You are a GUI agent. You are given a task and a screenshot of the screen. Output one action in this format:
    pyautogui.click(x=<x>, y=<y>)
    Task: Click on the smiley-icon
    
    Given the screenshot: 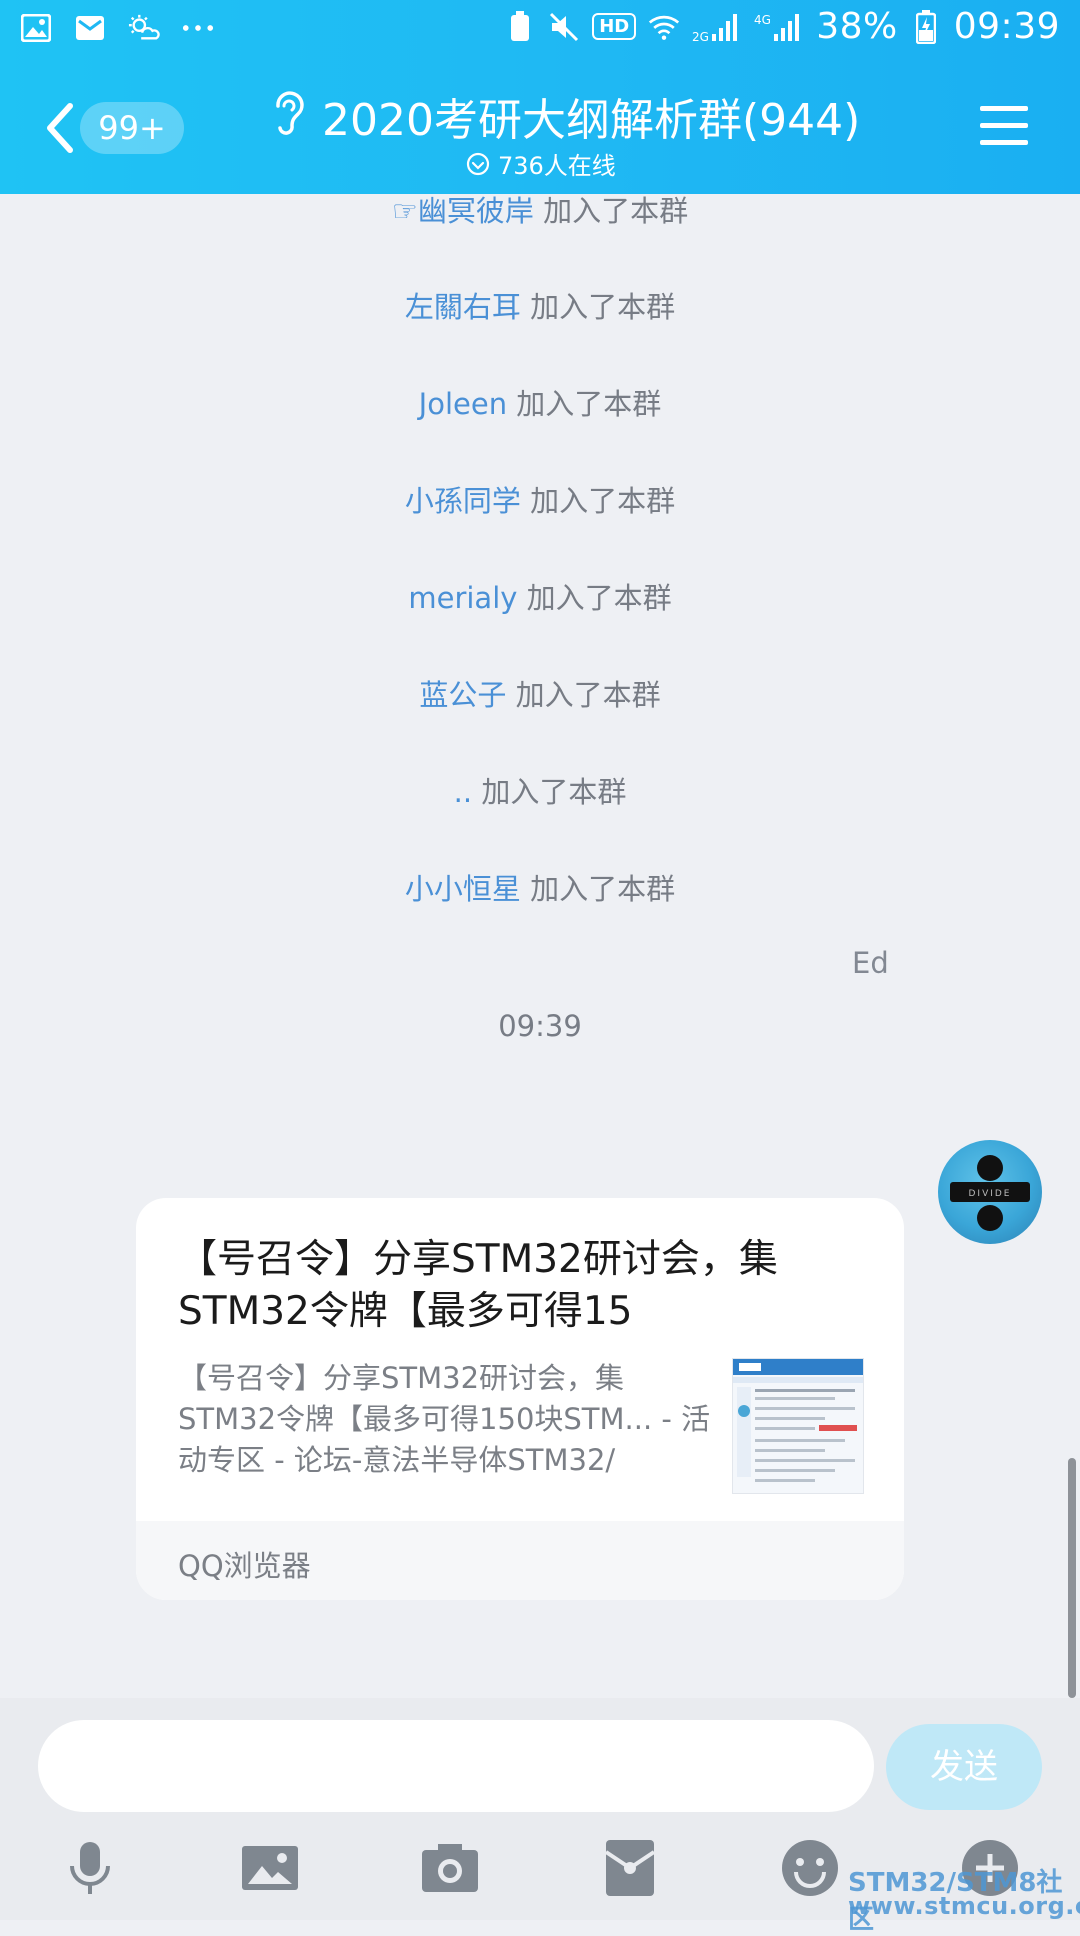 What is the action you would take?
    pyautogui.click(x=810, y=1868)
    